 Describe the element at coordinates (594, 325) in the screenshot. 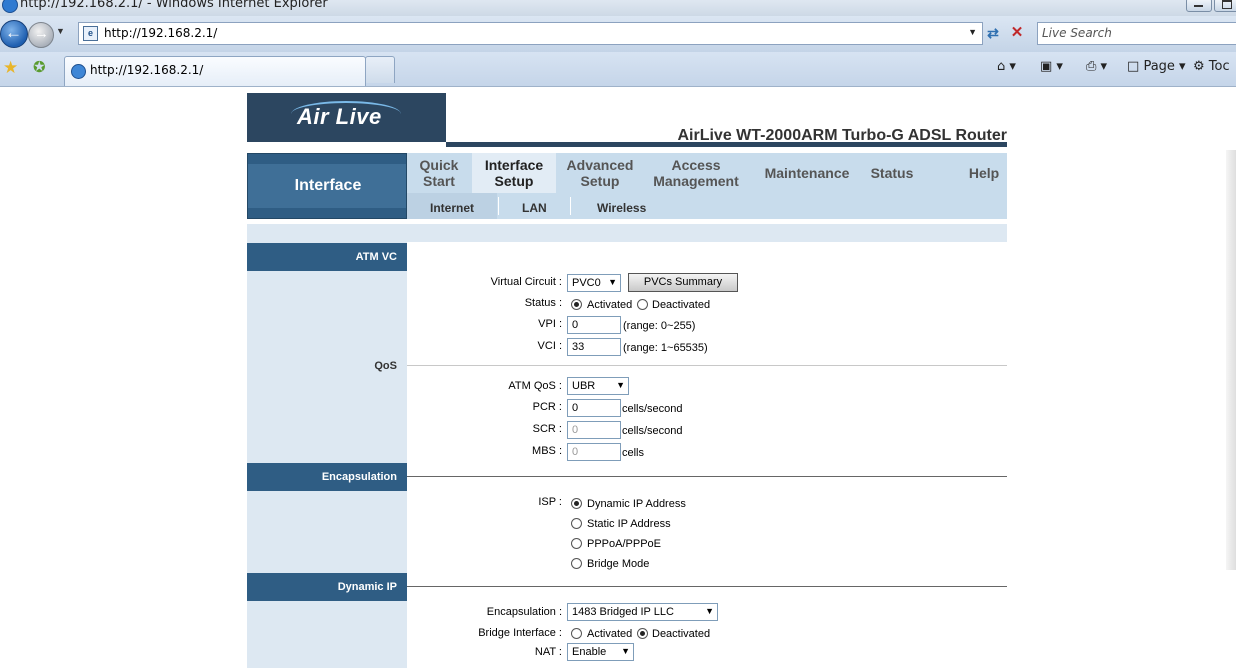

I see `vpi-input` at that location.